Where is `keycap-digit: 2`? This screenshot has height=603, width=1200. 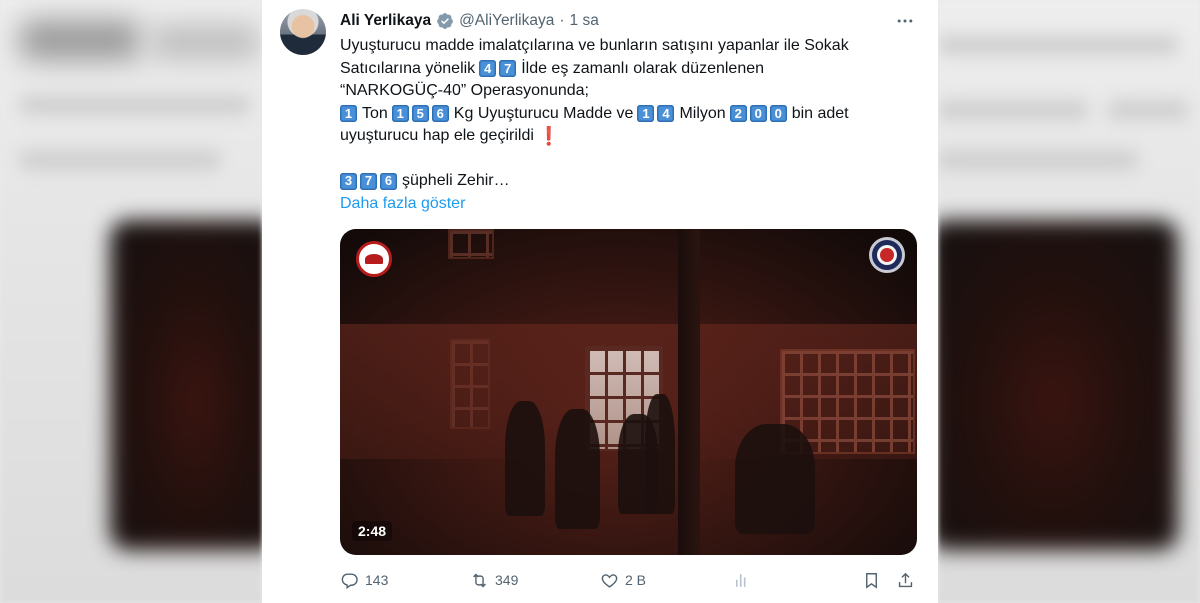
keycap-digit: 2 is located at coordinates (738, 114).